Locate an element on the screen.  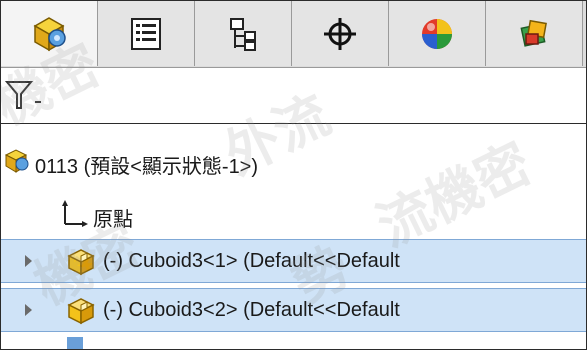
tab-dimxpert-manager is located at coordinates (340, 33).